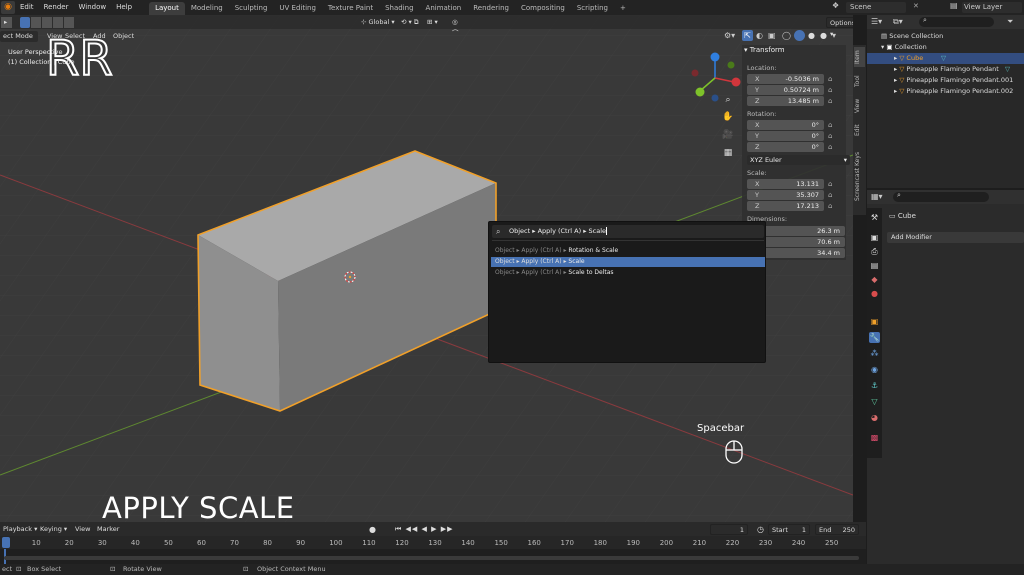  Describe the element at coordinates (823, 35) in the screenshot. I see `rendered-shading-icon: ●` at that location.